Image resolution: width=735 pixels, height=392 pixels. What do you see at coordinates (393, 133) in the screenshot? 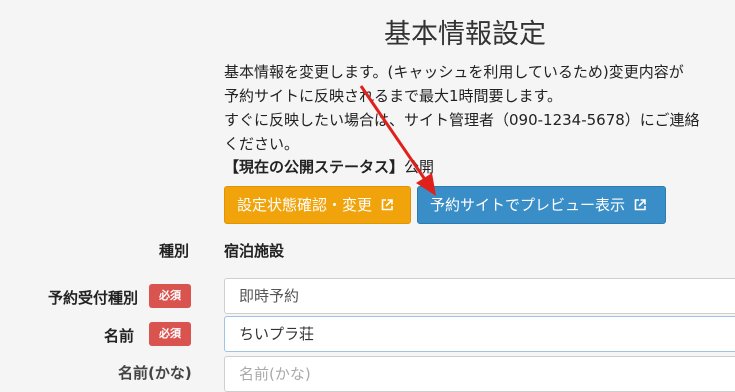
I see `annotation-arrow-line` at bounding box center [393, 133].